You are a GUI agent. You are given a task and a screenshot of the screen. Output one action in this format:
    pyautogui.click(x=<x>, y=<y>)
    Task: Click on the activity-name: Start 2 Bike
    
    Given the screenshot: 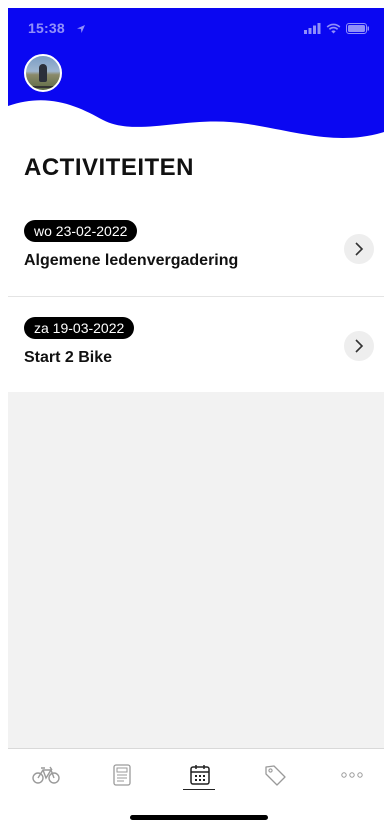 What is the action you would take?
    pyautogui.click(x=68, y=357)
    